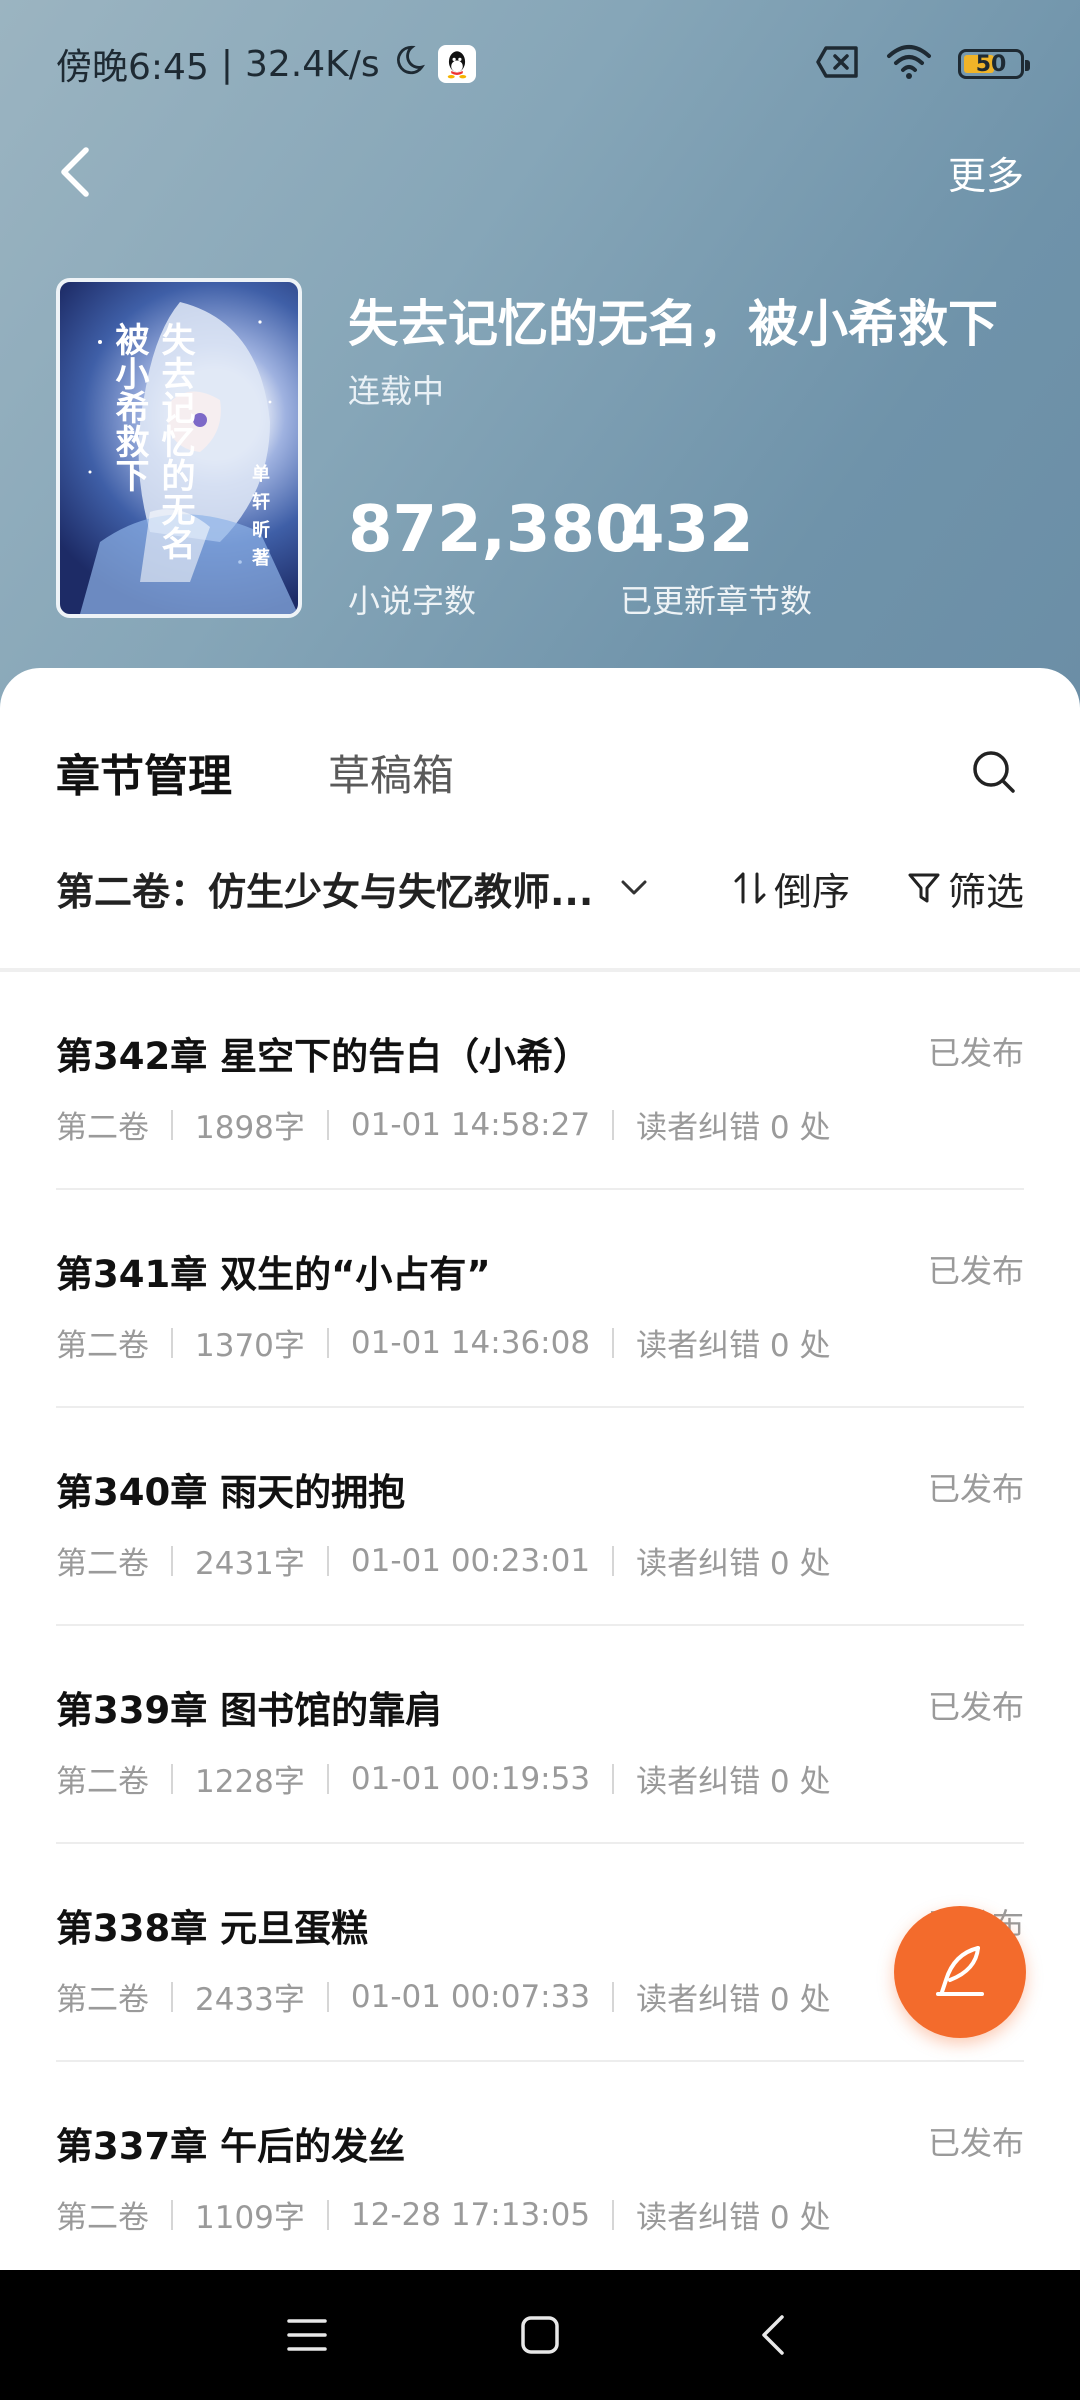 This screenshot has height=2400, width=1080. I want to click on filter-button: 筛选, so click(965, 888).